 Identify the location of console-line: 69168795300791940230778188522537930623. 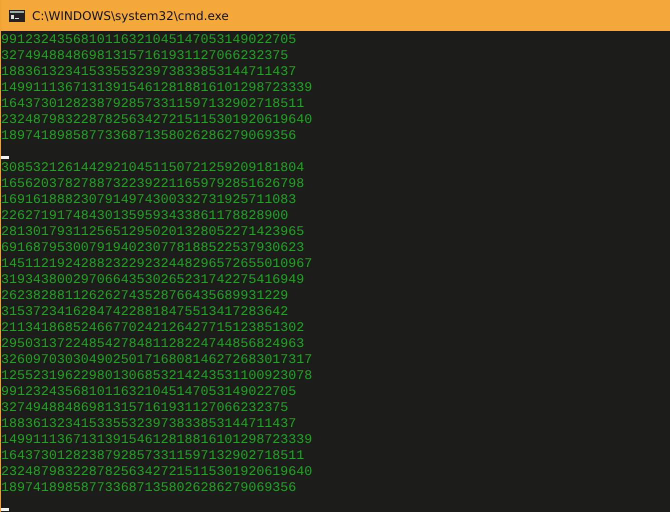
(153, 248).